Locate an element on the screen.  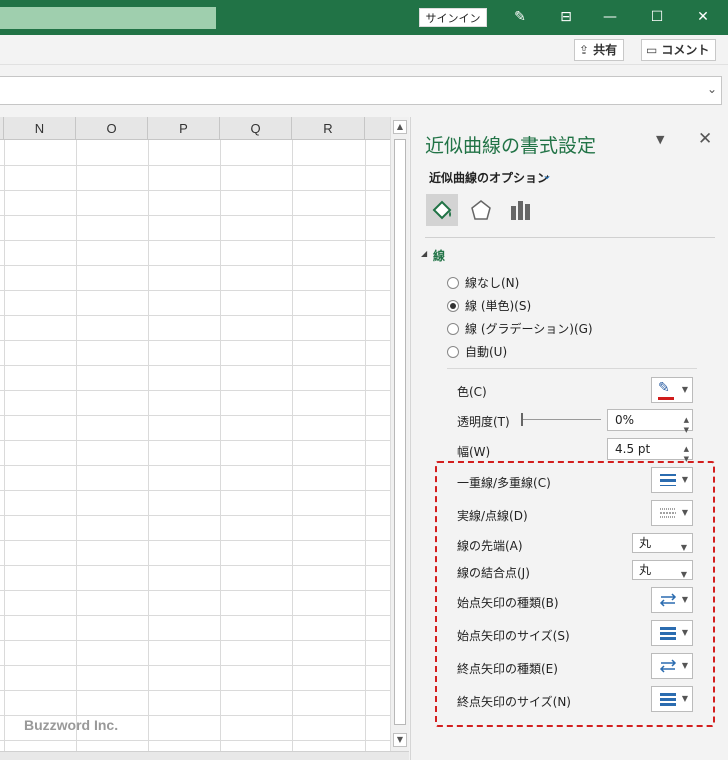
radio-no-line: 線なし(N) is located at coordinates (483, 283).